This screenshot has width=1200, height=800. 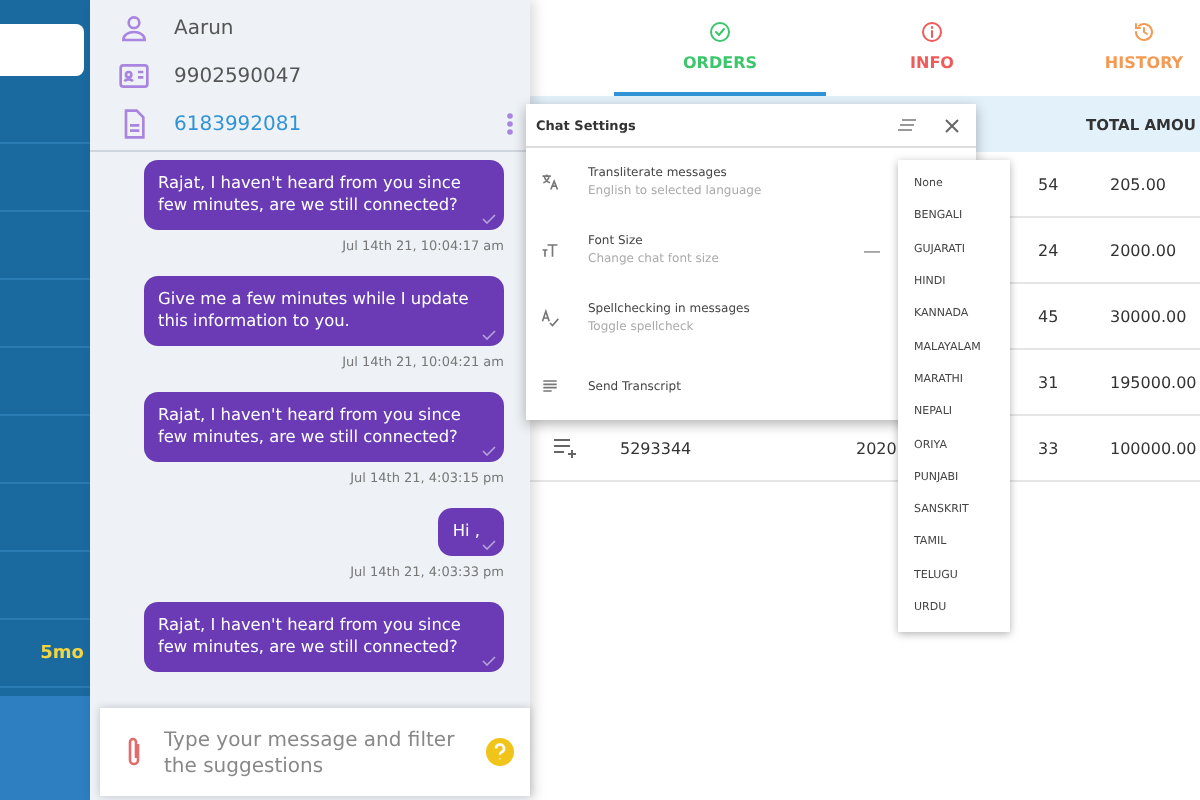 What do you see at coordinates (550, 318) in the screenshot?
I see `spellcheck-icon` at bounding box center [550, 318].